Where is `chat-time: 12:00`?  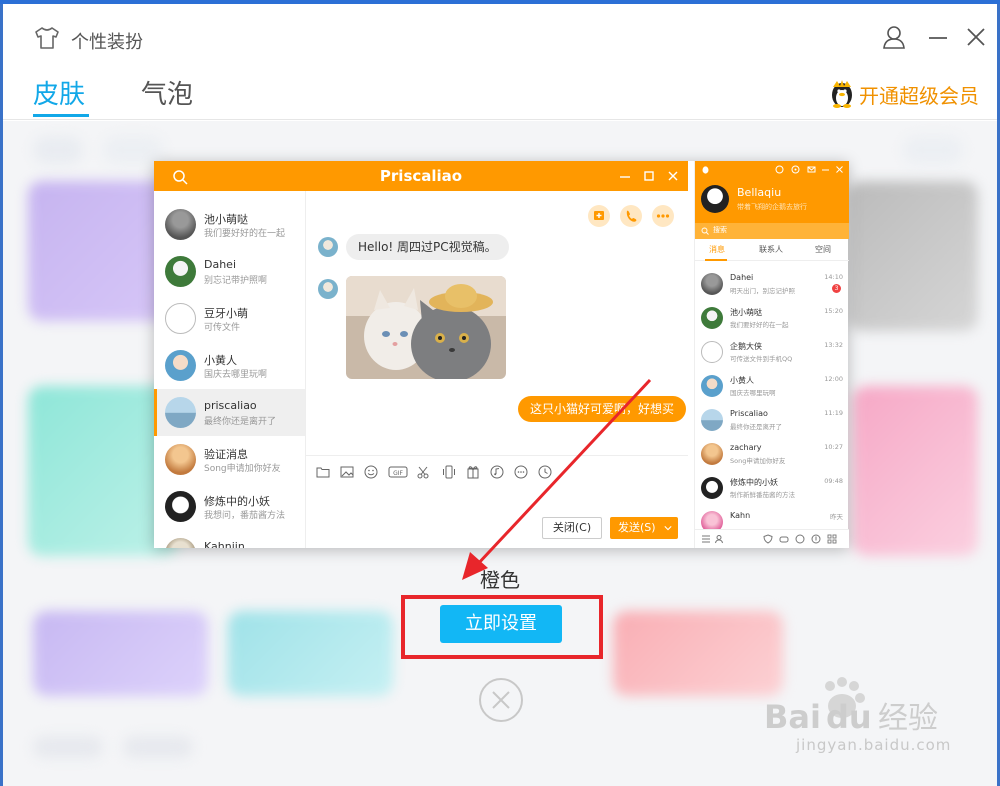 chat-time: 12:00 is located at coordinates (833, 379).